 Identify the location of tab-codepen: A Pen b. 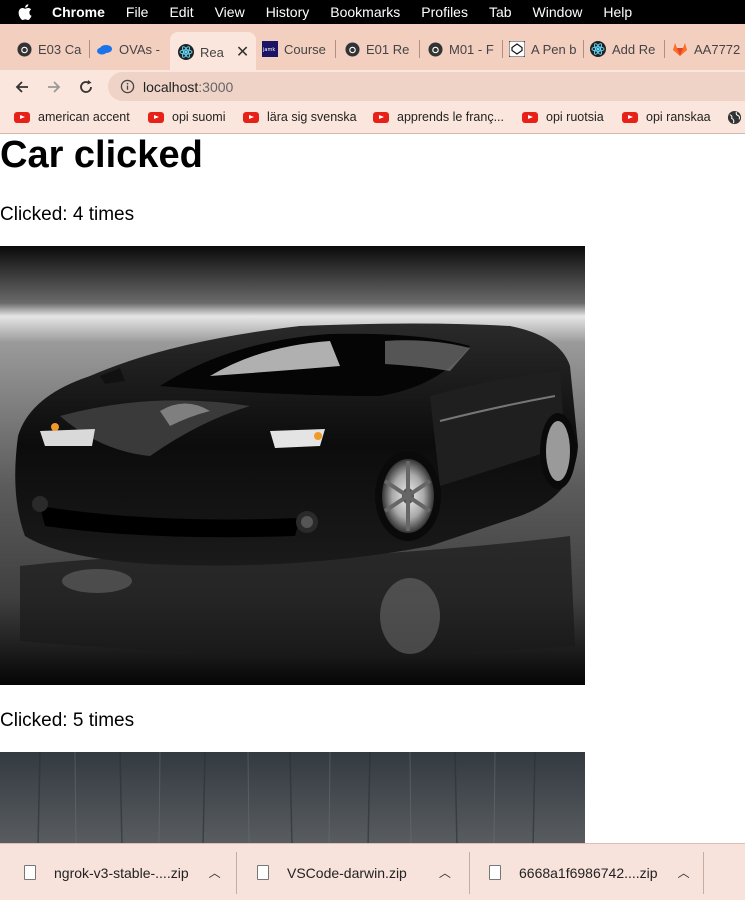
(544, 49).